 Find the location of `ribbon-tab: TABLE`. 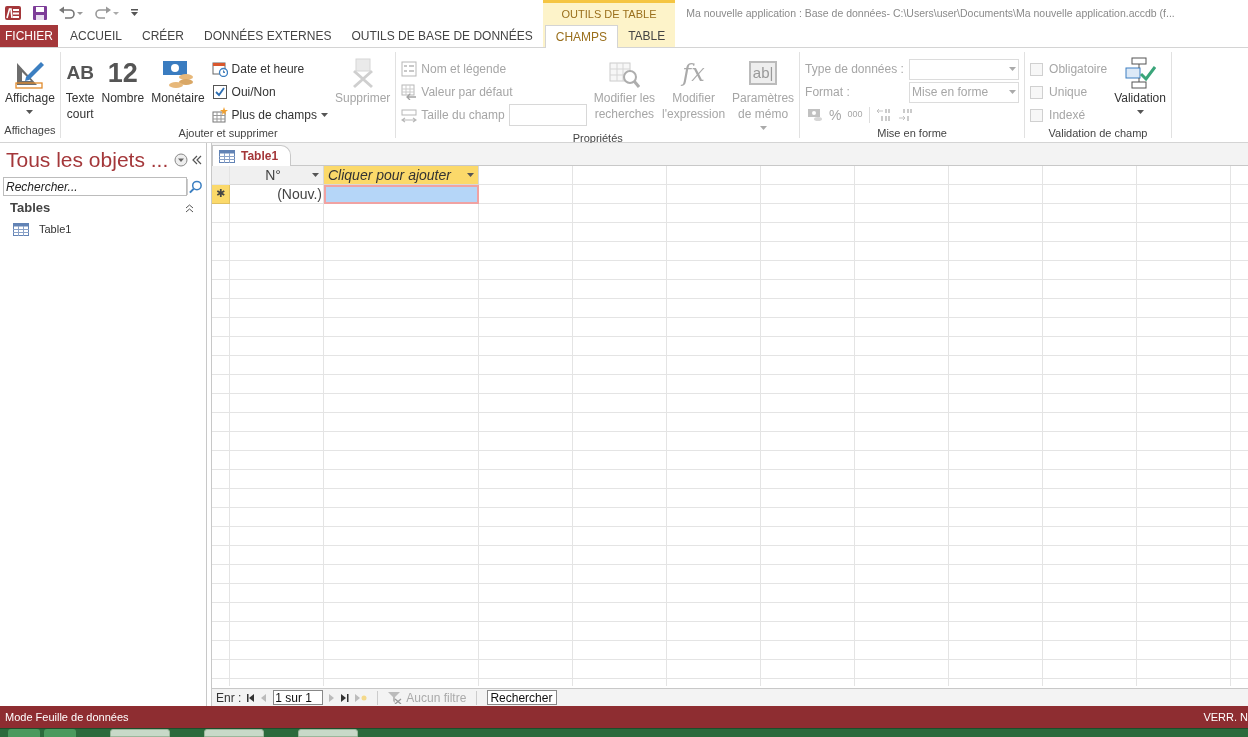

ribbon-tab: TABLE is located at coordinates (647, 36).